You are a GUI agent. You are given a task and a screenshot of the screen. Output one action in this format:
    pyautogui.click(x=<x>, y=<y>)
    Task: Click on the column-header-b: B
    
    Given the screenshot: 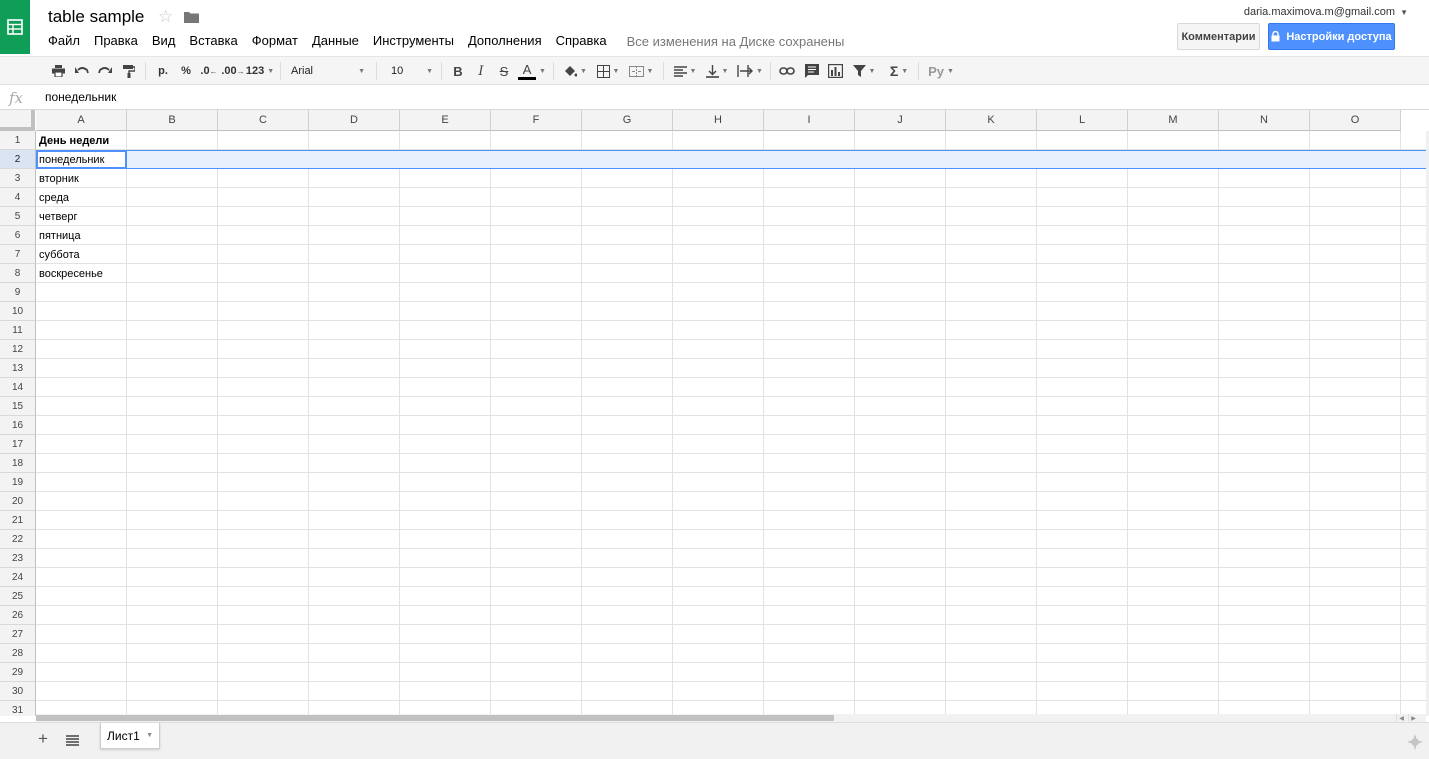 What is the action you would take?
    pyautogui.click(x=172, y=120)
    